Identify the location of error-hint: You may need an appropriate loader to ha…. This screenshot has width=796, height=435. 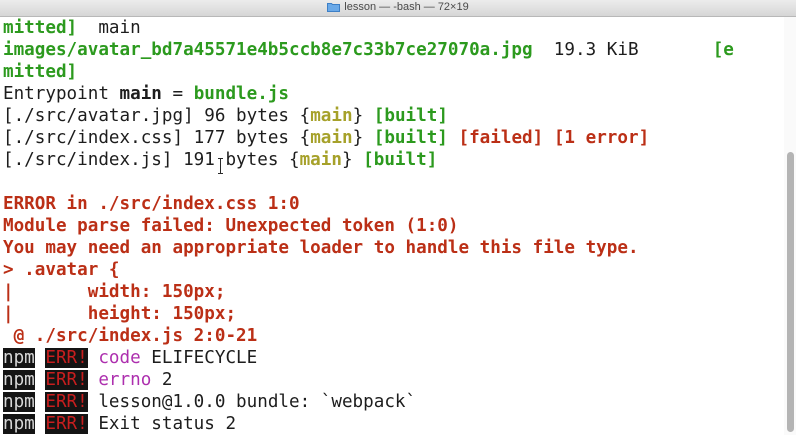
(321, 248).